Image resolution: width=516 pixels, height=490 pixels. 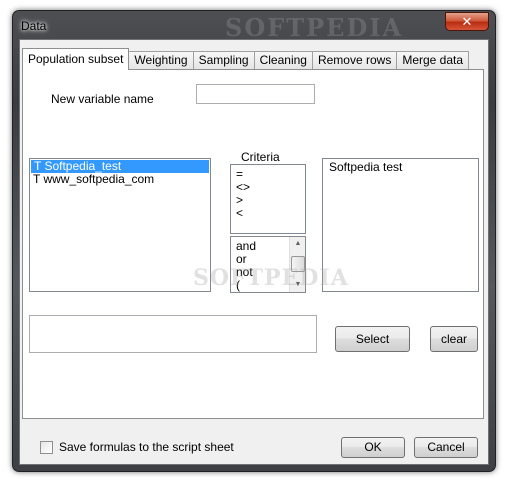 What do you see at coordinates (297, 244) in the screenshot?
I see `chevron-up-icon: ▲` at bounding box center [297, 244].